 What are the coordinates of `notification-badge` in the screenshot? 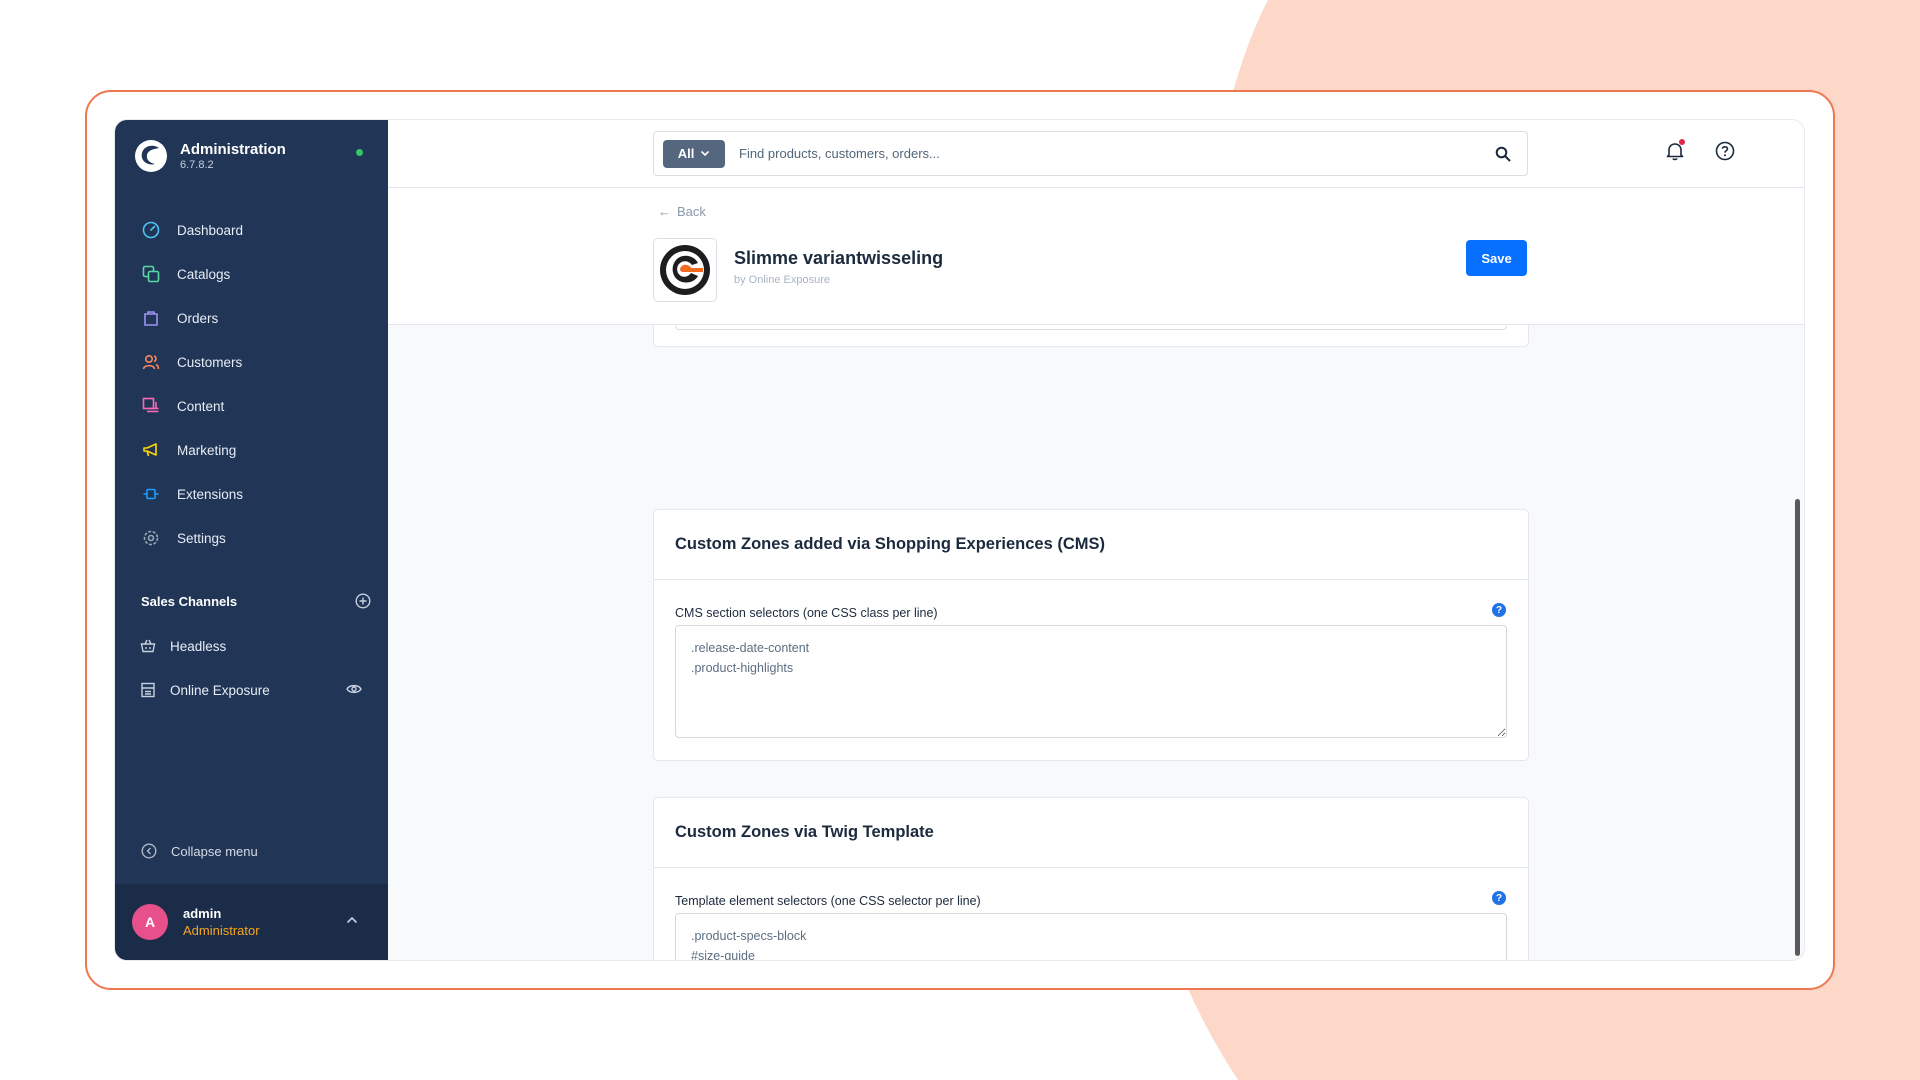 It's located at (1682, 142).